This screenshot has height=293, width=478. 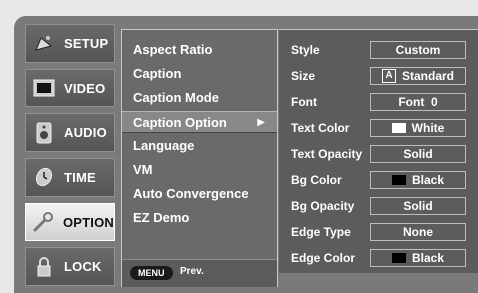 What do you see at coordinates (321, 232) in the screenshot?
I see `row-label: Edge Type` at bounding box center [321, 232].